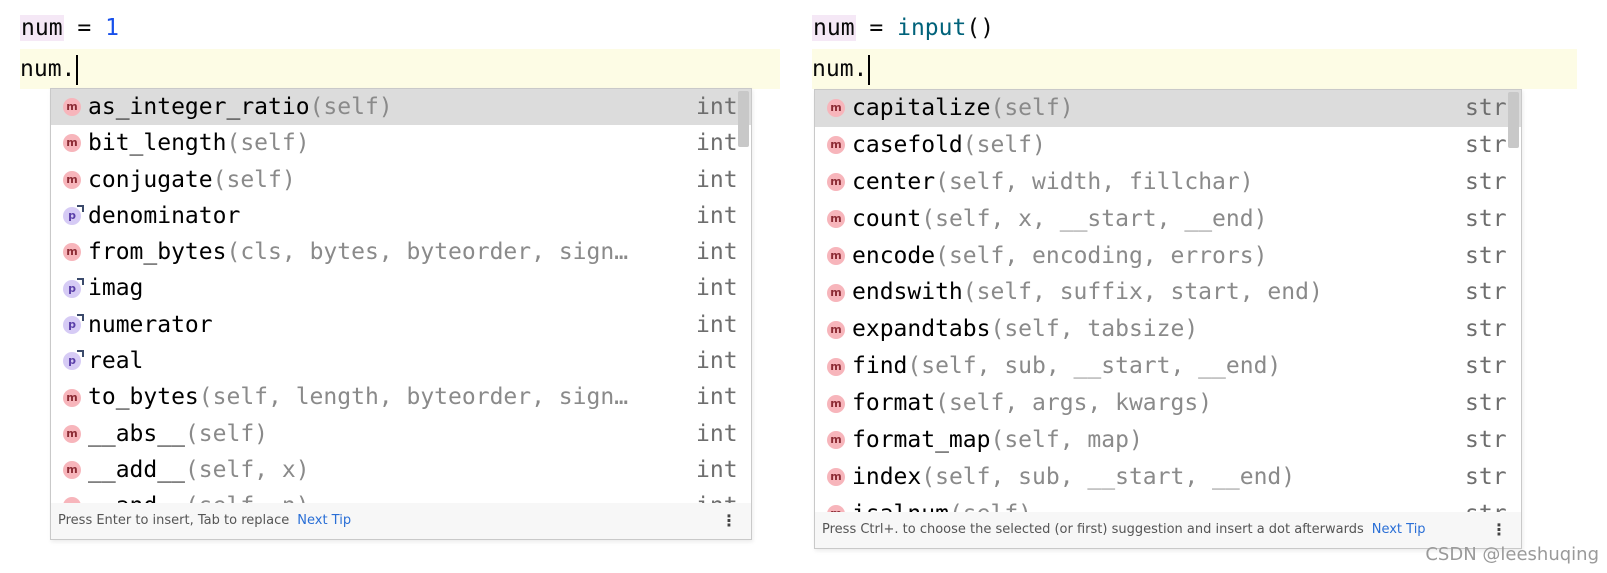 The height and width of the screenshot is (573, 1607). I want to click on code-text: num., so click(48, 69).